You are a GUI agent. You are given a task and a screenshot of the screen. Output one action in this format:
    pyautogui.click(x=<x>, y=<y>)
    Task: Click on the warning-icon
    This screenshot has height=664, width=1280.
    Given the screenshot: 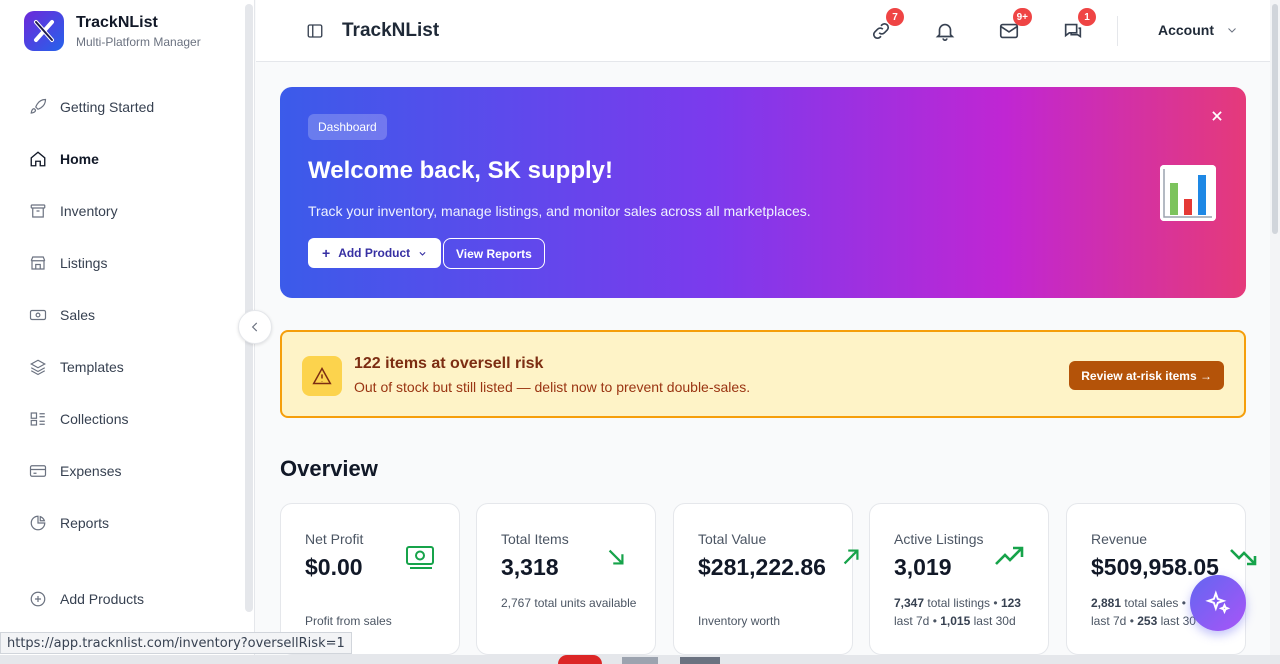 What is the action you would take?
    pyautogui.click(x=322, y=376)
    